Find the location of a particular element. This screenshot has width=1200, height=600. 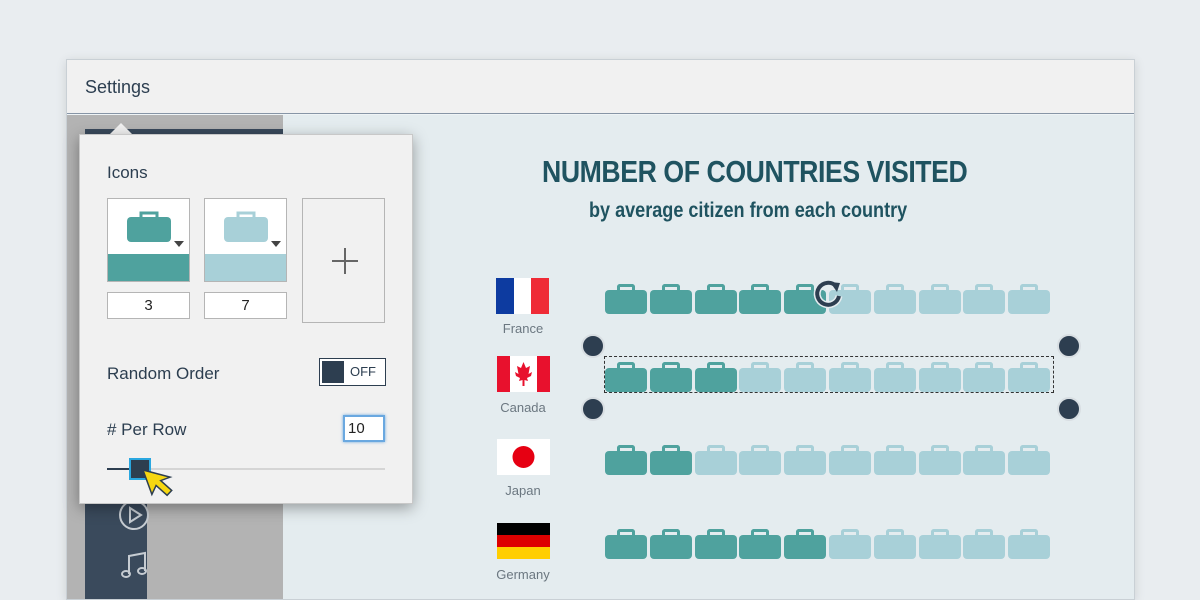

add-icon-button is located at coordinates (343, 260).